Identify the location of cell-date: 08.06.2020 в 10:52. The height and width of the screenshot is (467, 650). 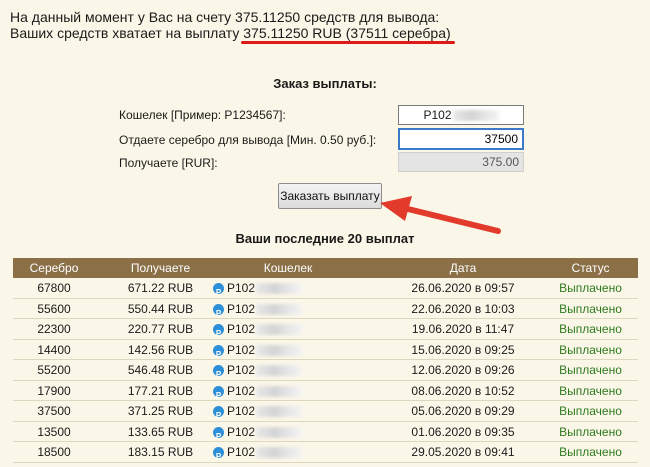
(463, 390).